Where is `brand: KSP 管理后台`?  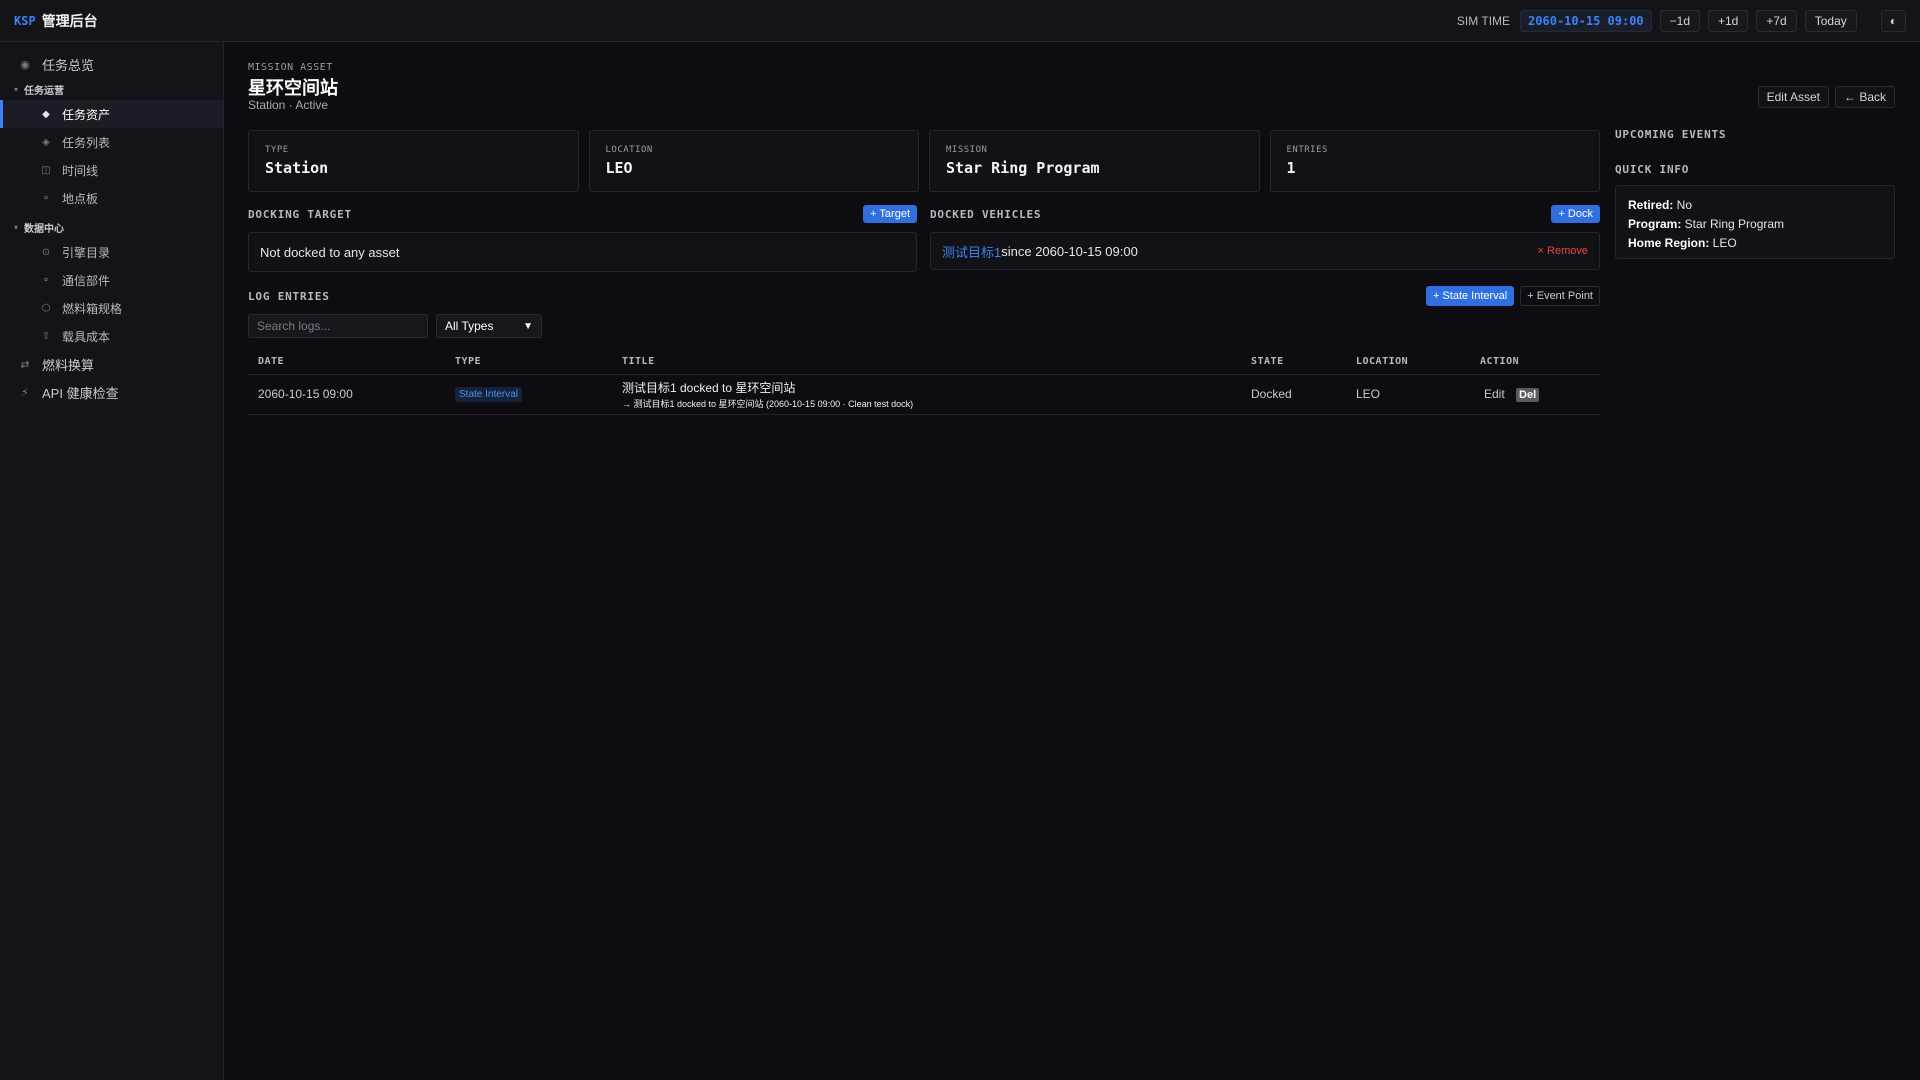
brand: KSP 管理后台 is located at coordinates (56, 21).